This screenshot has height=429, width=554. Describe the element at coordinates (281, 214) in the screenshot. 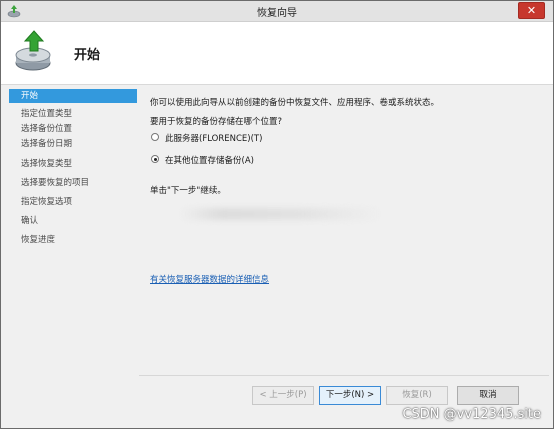

I see `redacted-area` at that location.